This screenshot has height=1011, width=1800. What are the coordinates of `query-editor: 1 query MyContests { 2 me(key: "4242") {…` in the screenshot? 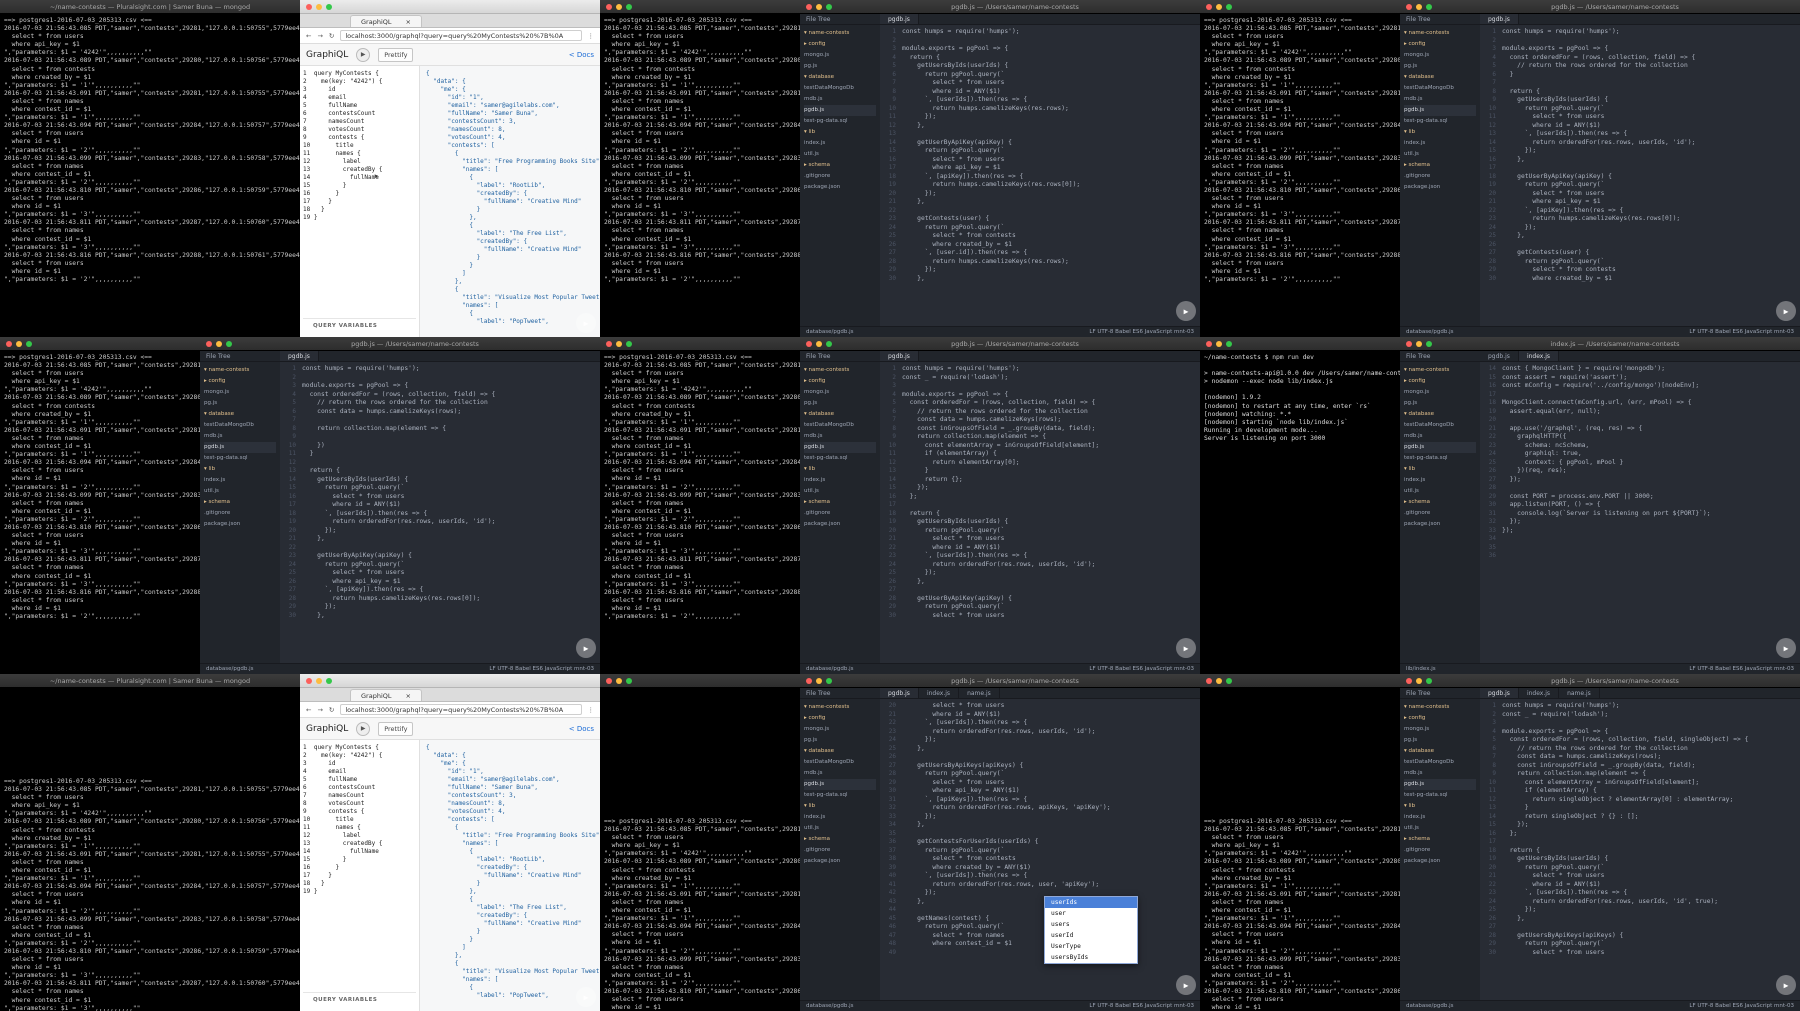 It's located at (360, 201).